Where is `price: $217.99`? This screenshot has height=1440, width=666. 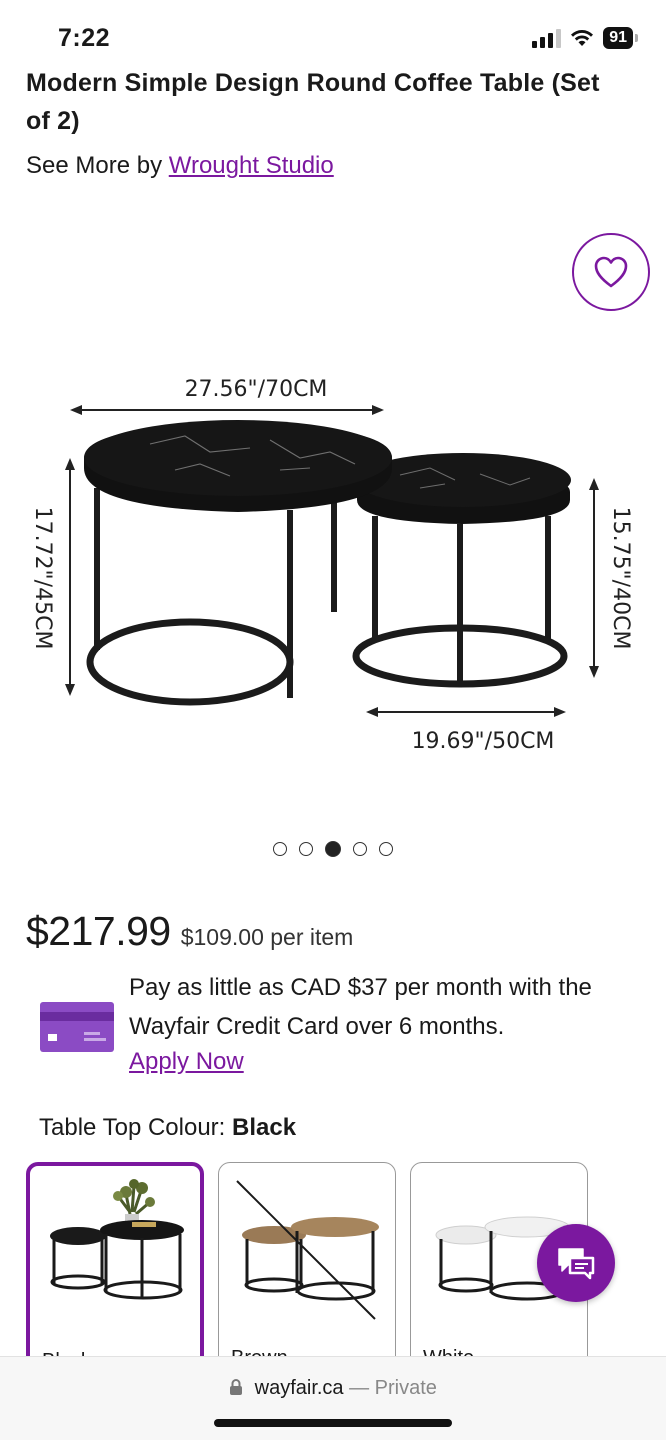 price: $217.99 is located at coordinates (98, 931).